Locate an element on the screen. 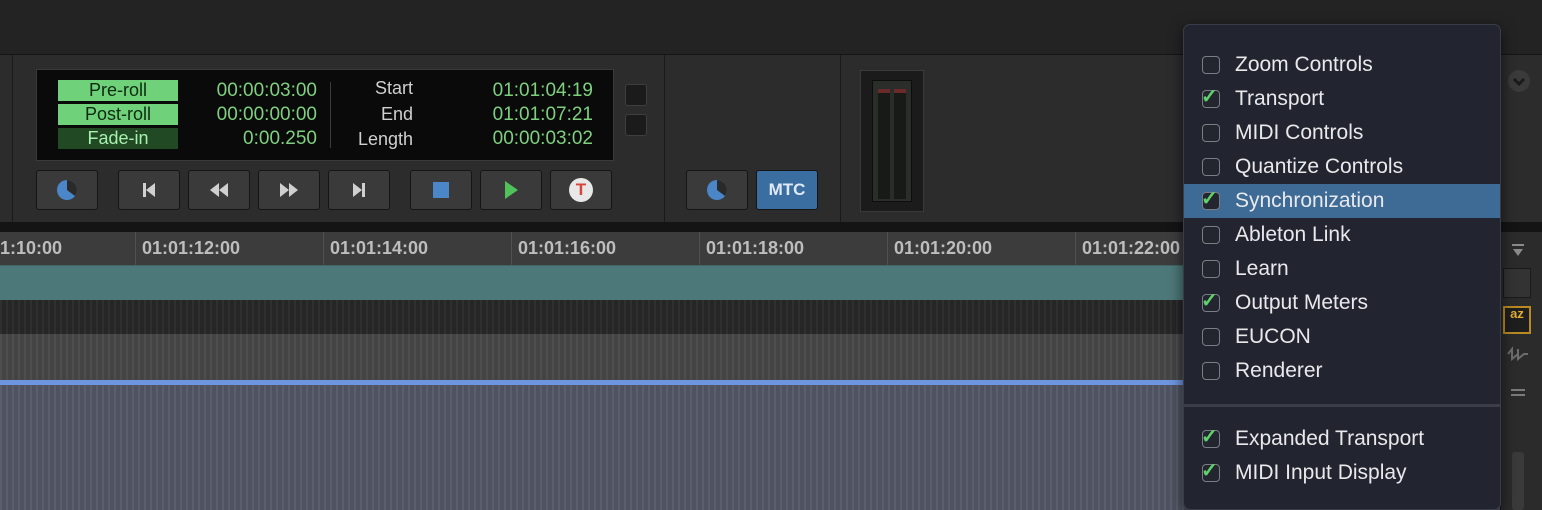 The image size is (1542, 510). ruler-label: 01:01:14:00 is located at coordinates (379, 248).